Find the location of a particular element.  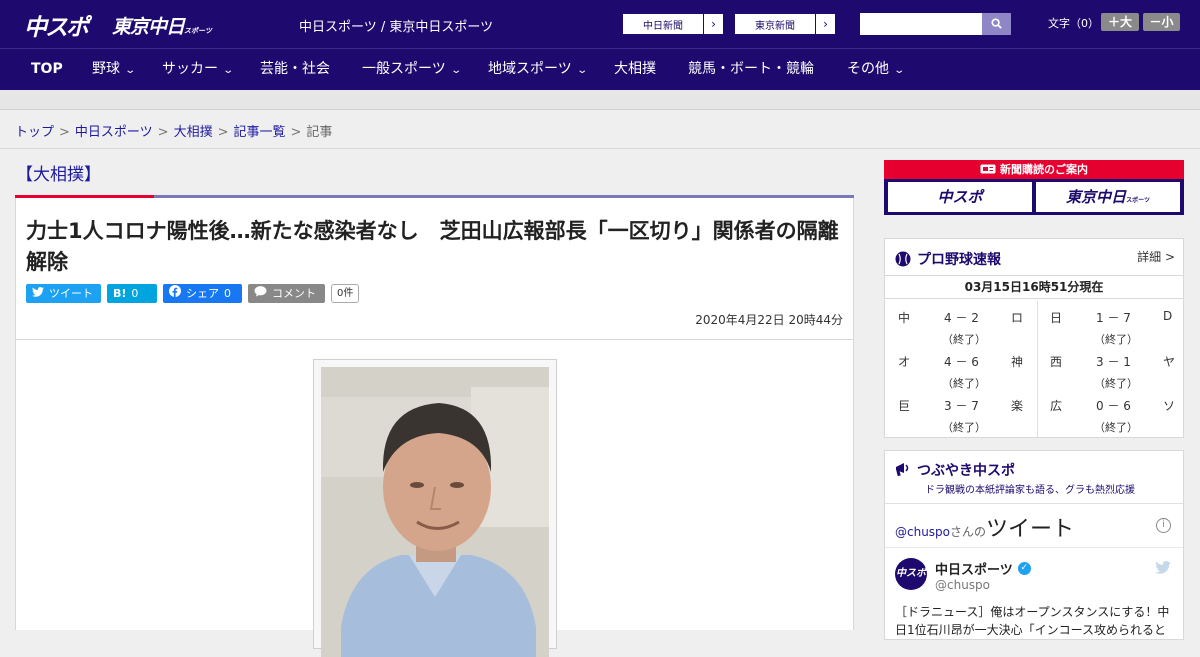

tokyo-shimbun-link: 東京新聞 › is located at coordinates (785, 24).